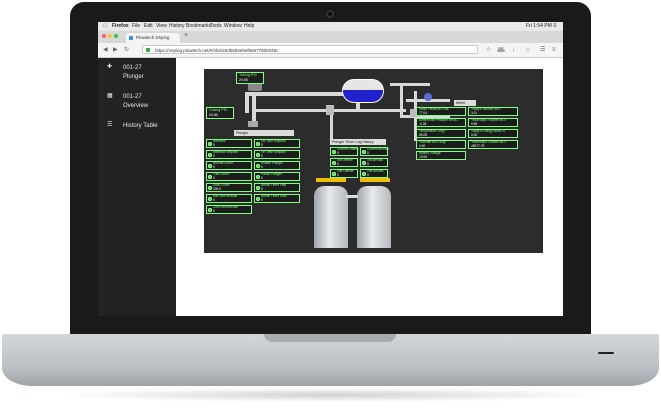  Describe the element at coordinates (344, 162) in the screenshot. I see `log-cell: 3rd Offtime 0` at that location.